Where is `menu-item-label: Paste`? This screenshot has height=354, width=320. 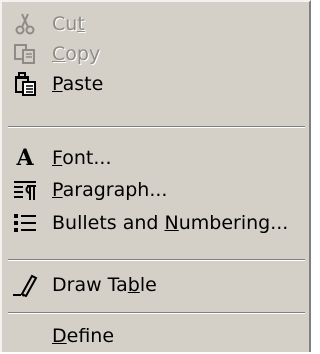 menu-item-label: Paste is located at coordinates (78, 84).